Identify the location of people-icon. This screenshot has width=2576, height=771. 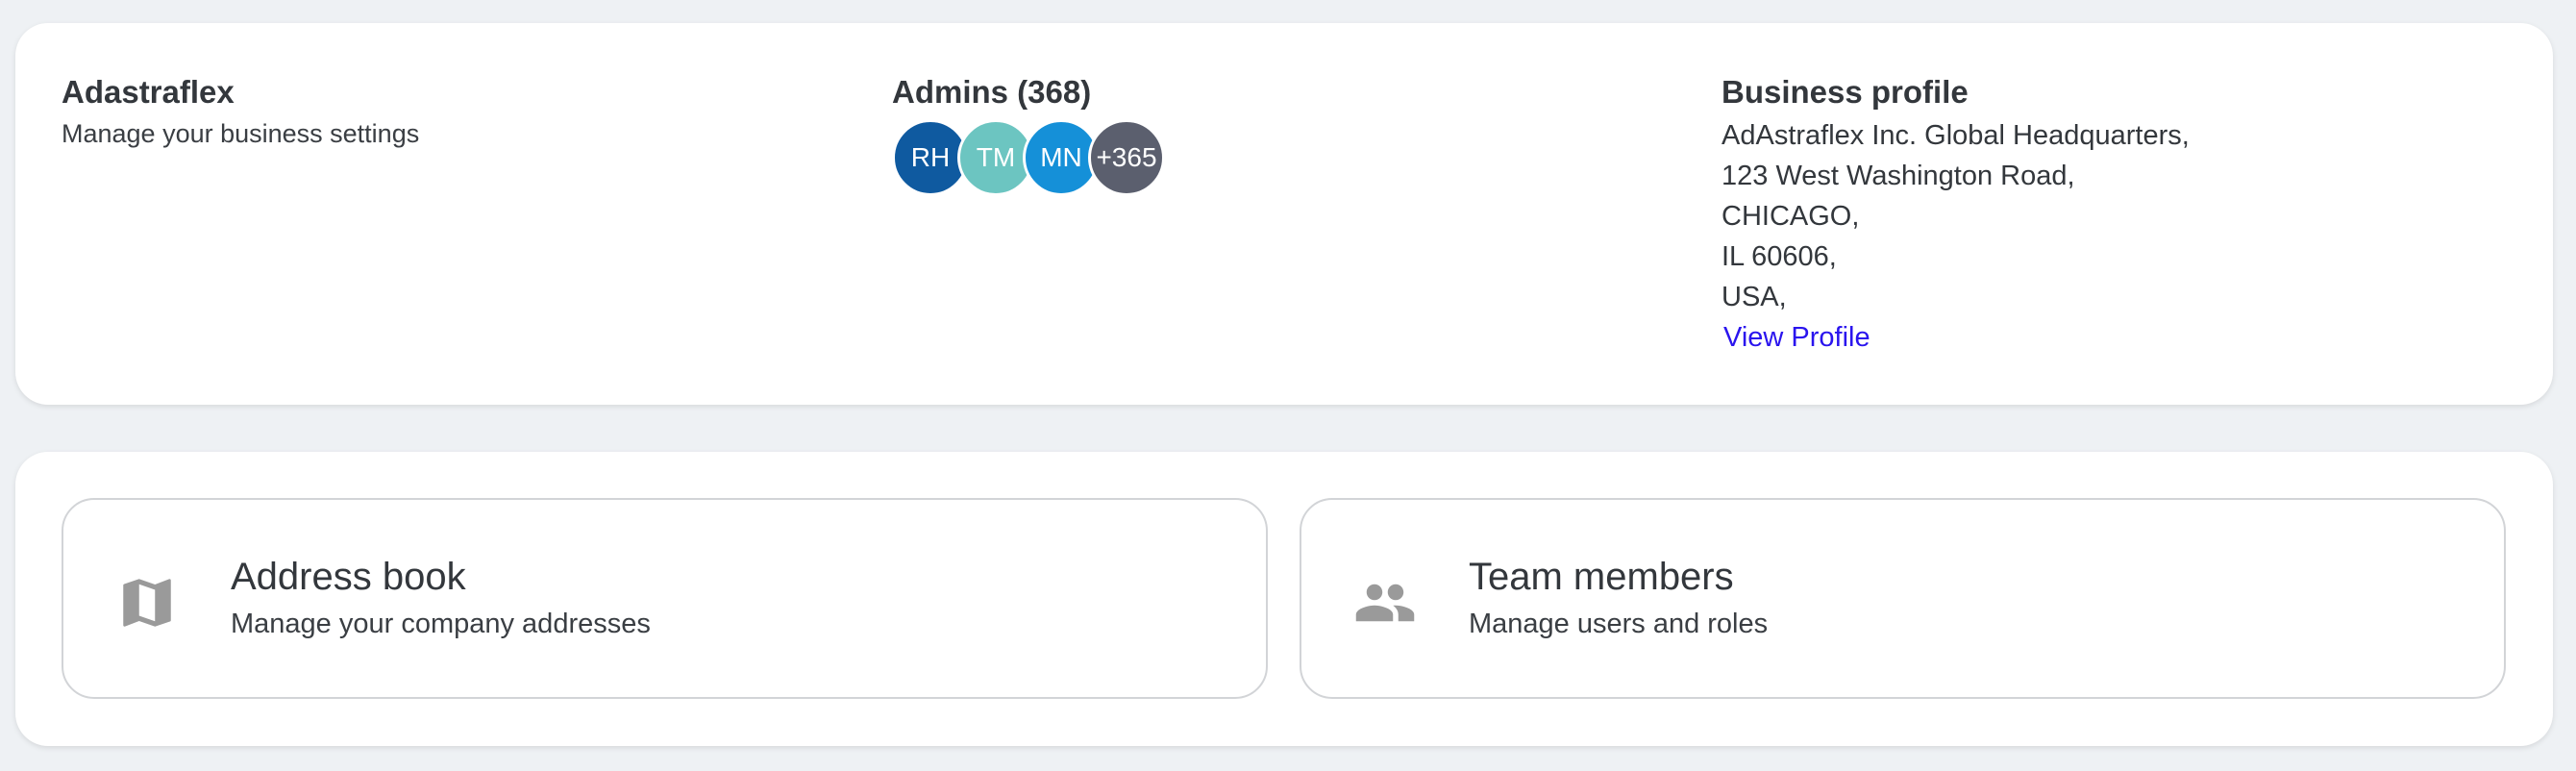
(1385, 603).